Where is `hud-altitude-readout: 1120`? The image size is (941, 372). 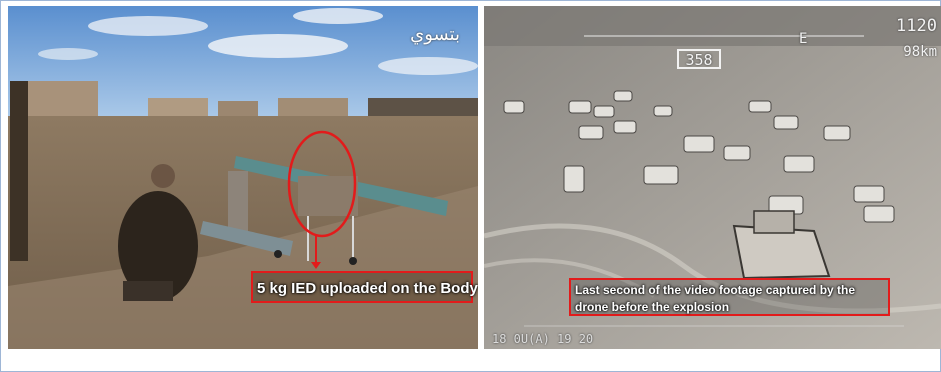
hud-altitude-readout: 1120 is located at coordinates (916, 26).